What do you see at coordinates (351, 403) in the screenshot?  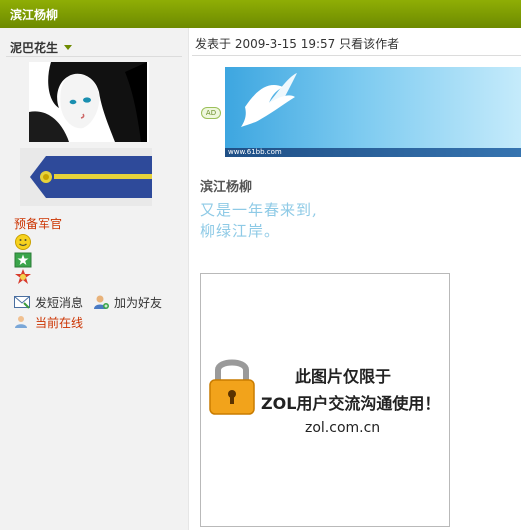 I see `image-notice-line-2: ZOL用户交流沟通使用！` at bounding box center [351, 403].